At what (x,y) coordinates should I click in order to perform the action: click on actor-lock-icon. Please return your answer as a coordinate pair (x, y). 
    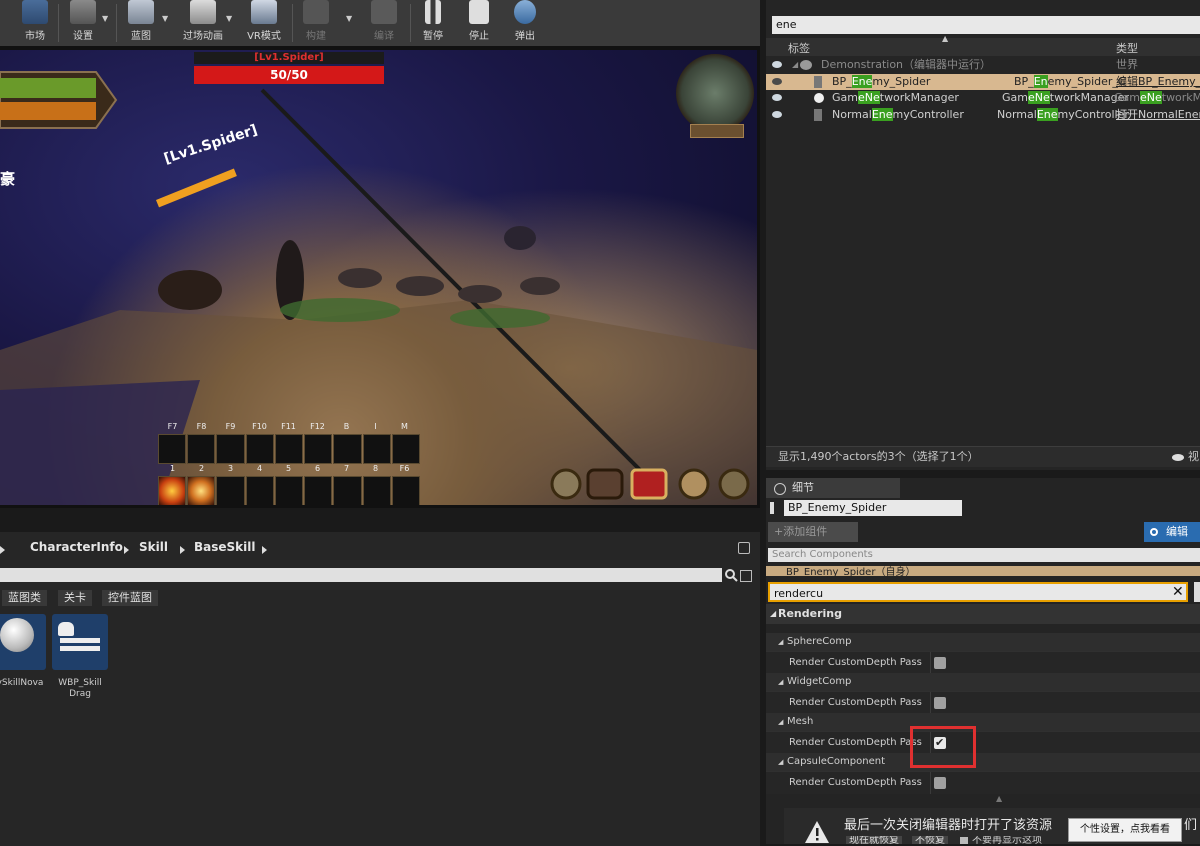
    Looking at the image, I should click on (772, 508).